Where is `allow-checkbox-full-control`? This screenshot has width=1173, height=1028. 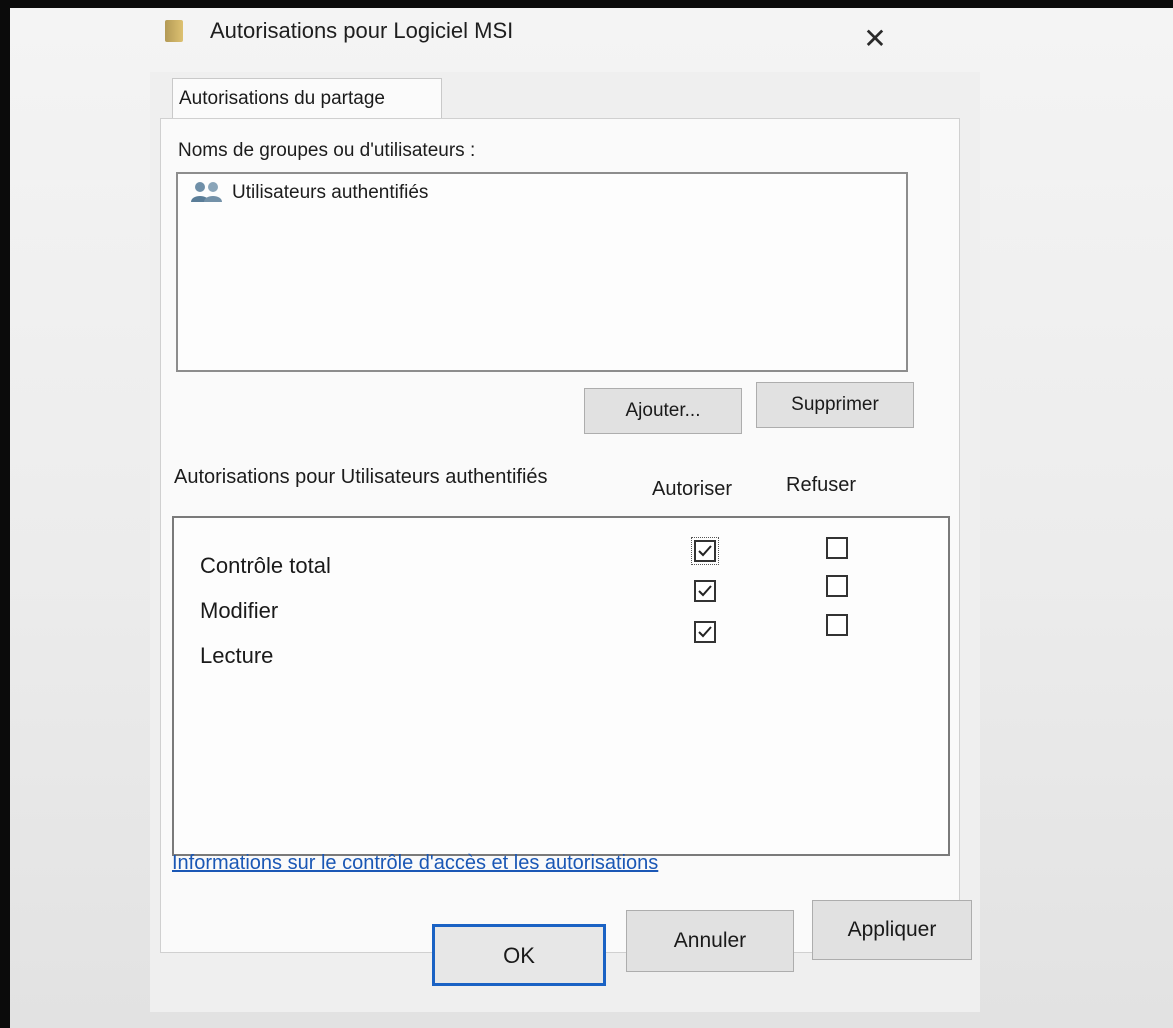 allow-checkbox-full-control is located at coordinates (705, 551).